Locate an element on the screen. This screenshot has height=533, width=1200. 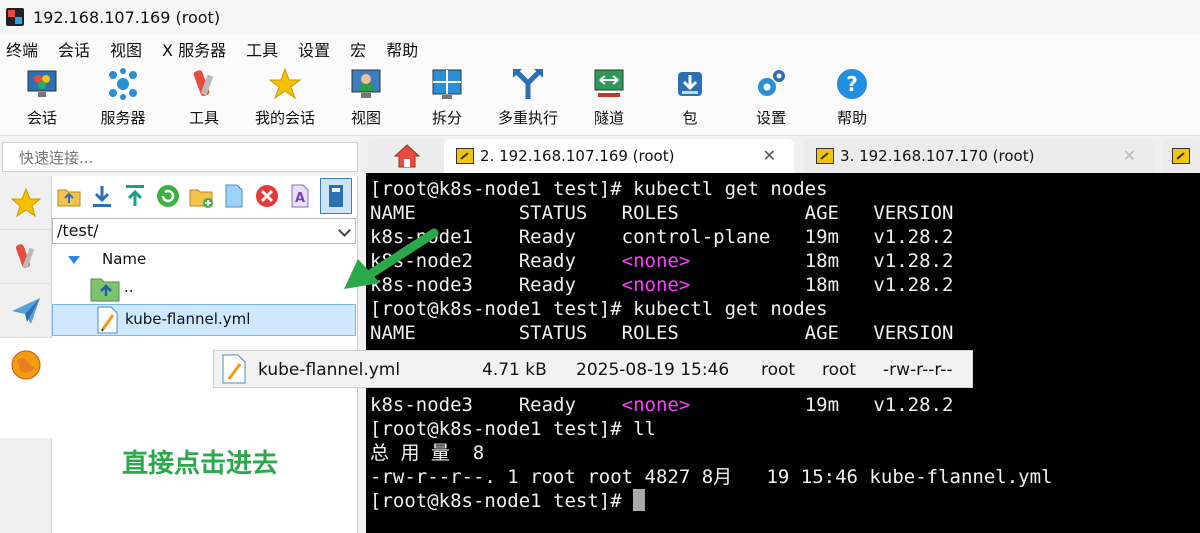
new-file-icon is located at coordinates (234, 196).